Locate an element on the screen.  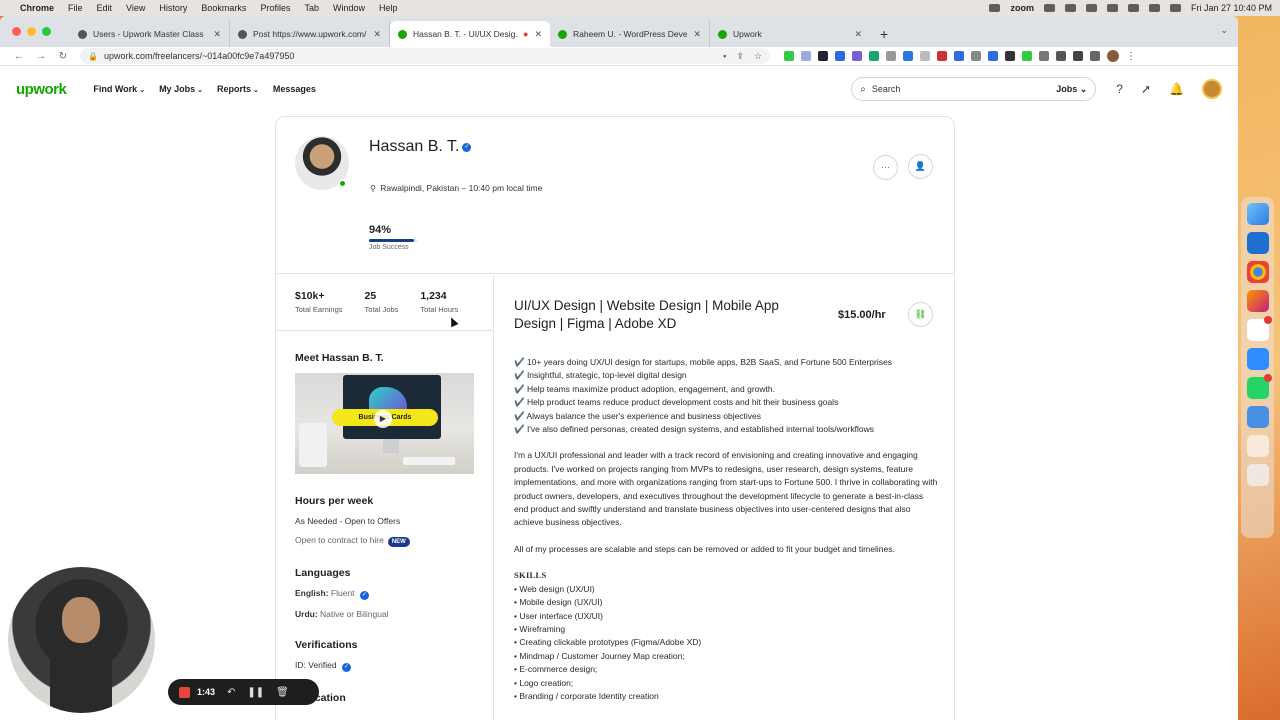
play-icon: ▶ is located at coordinates (383, 419).